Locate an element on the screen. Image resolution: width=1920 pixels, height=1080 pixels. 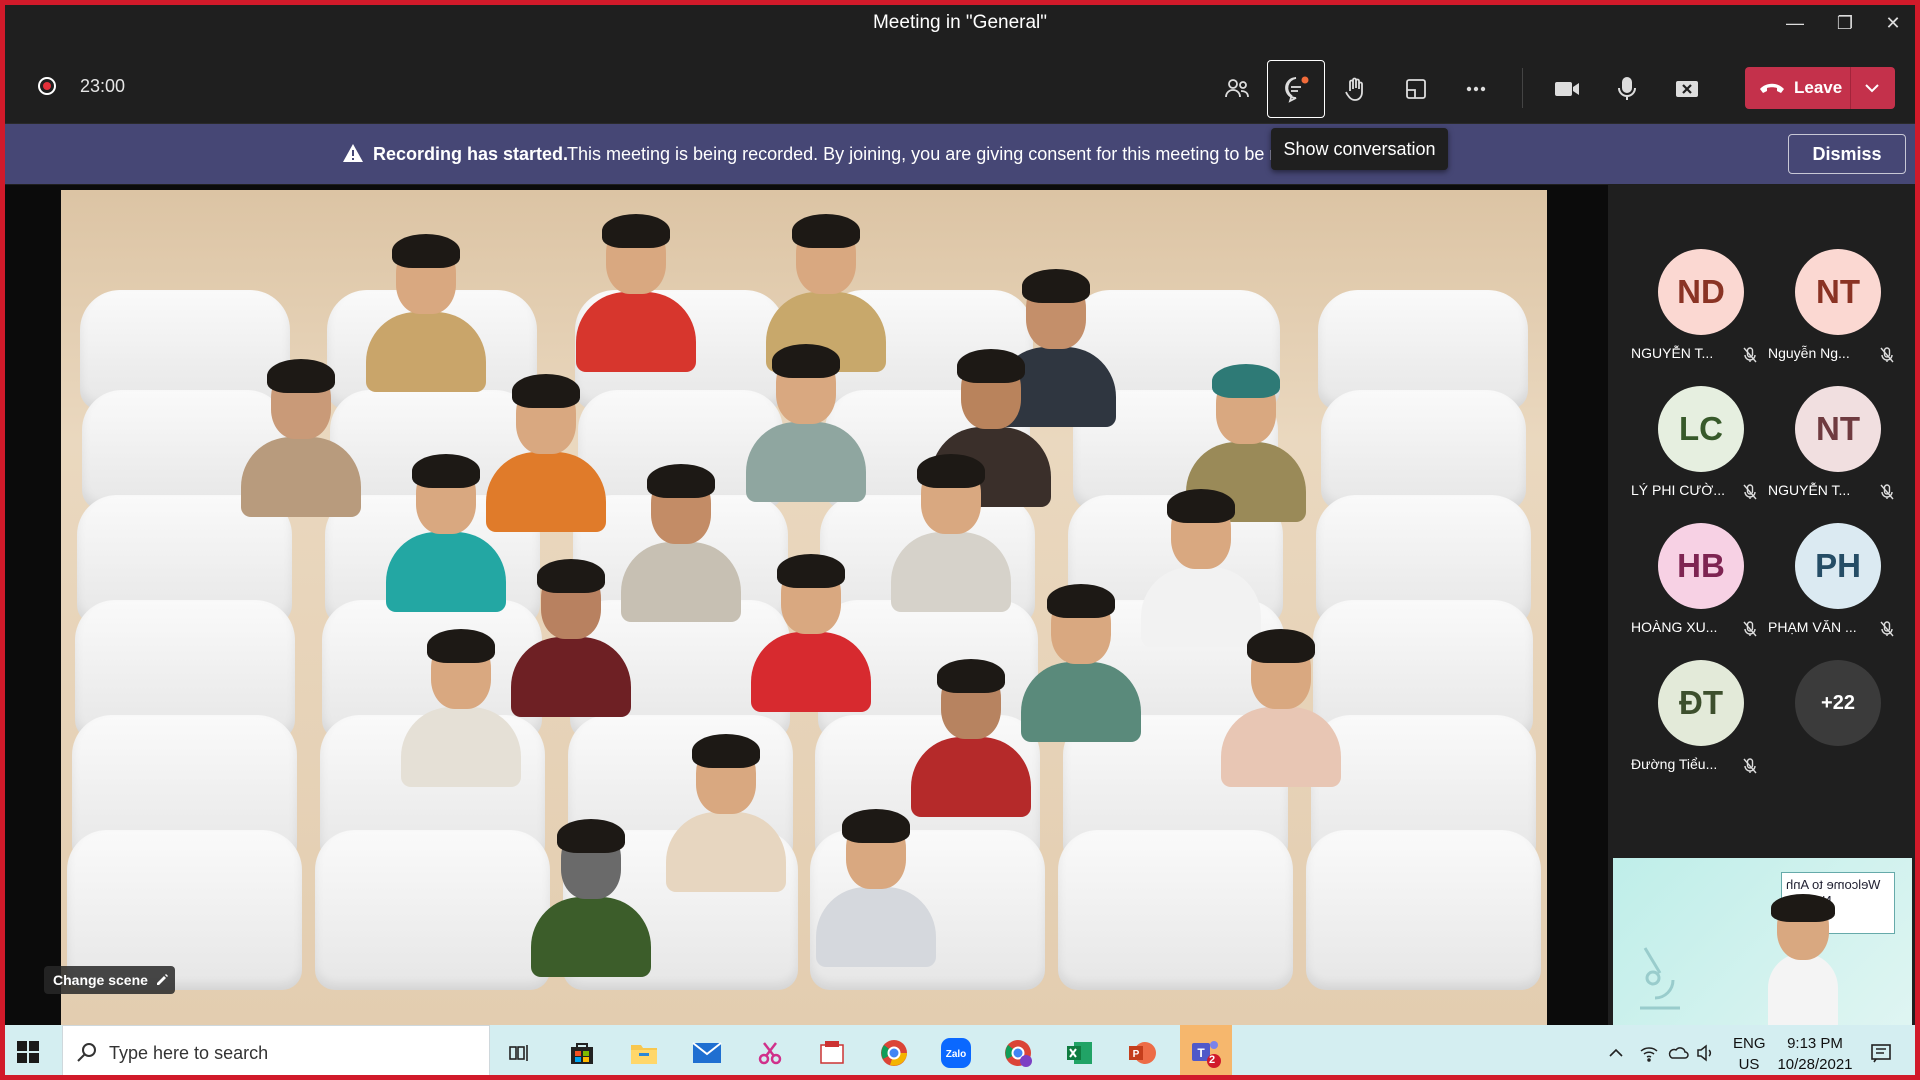
microphone-button is located at coordinates (1627, 89).